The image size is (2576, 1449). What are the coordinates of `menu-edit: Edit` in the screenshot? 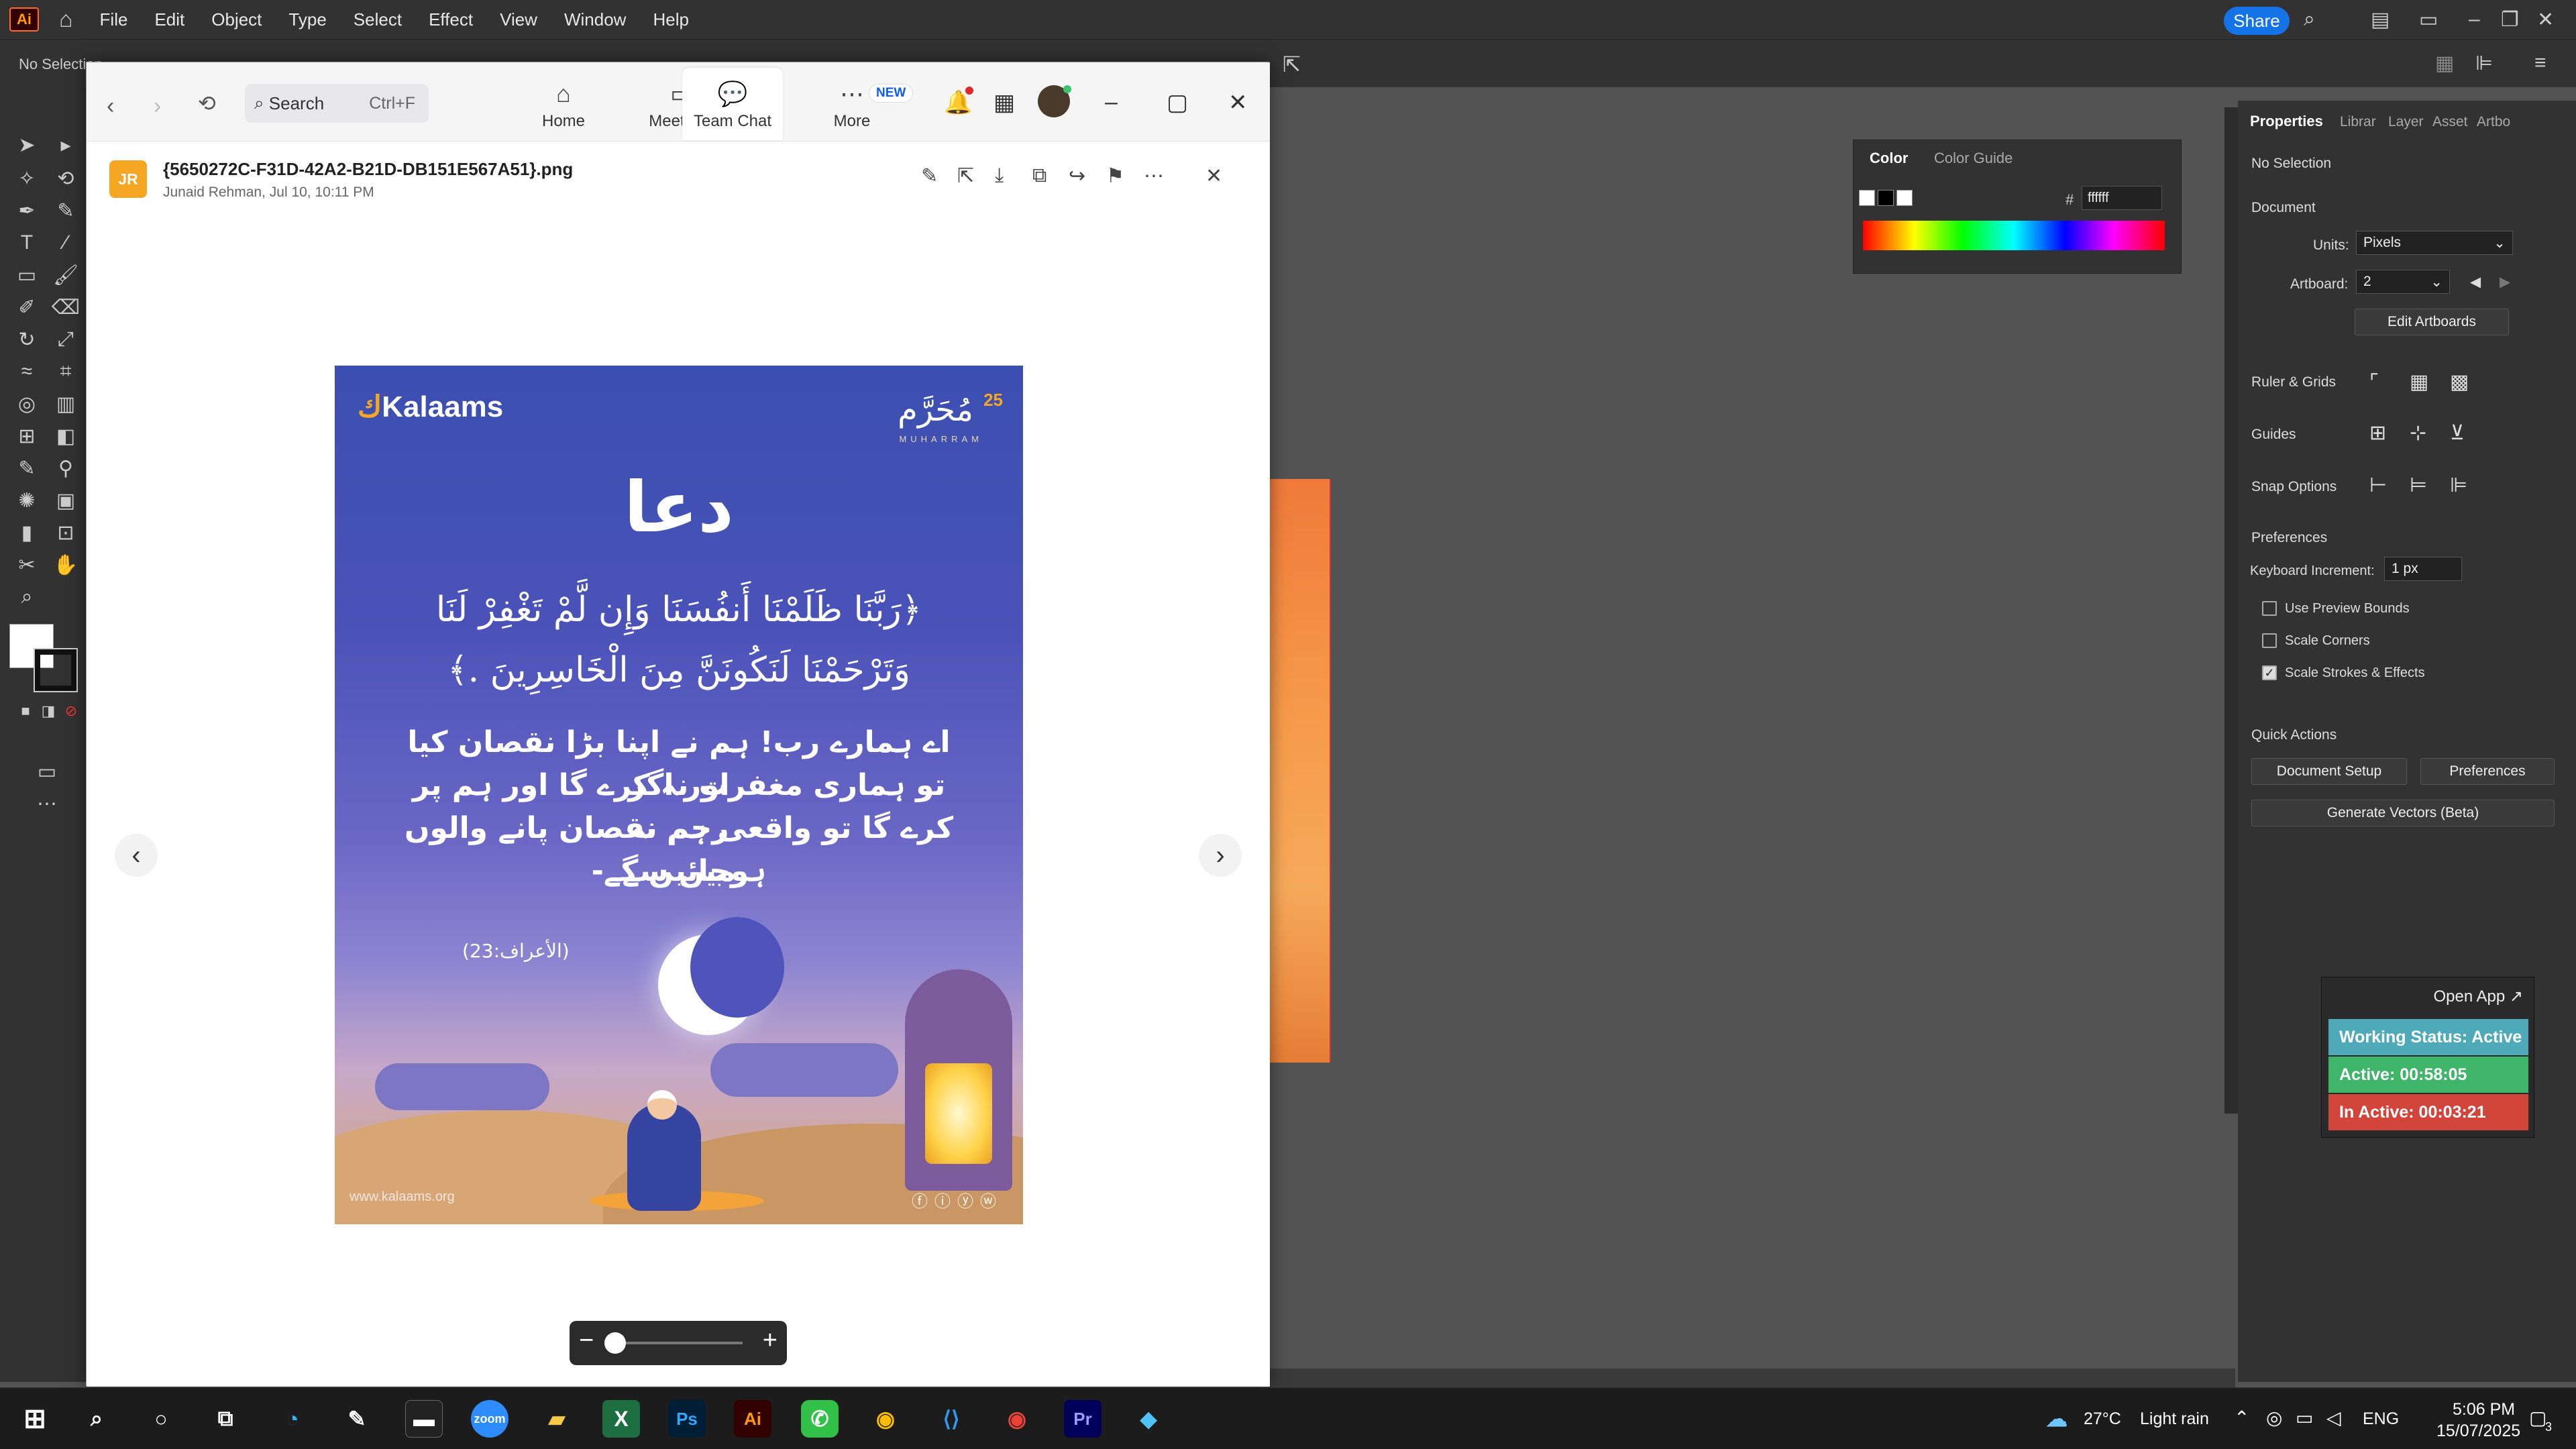 It's located at (169, 19).